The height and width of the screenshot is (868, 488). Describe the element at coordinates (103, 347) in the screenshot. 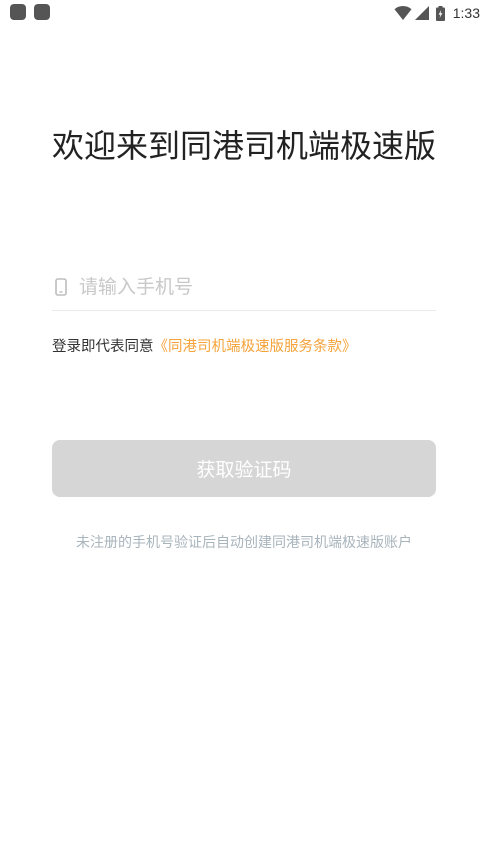

I see `agreement-prefix: 登录即代表同意` at that location.